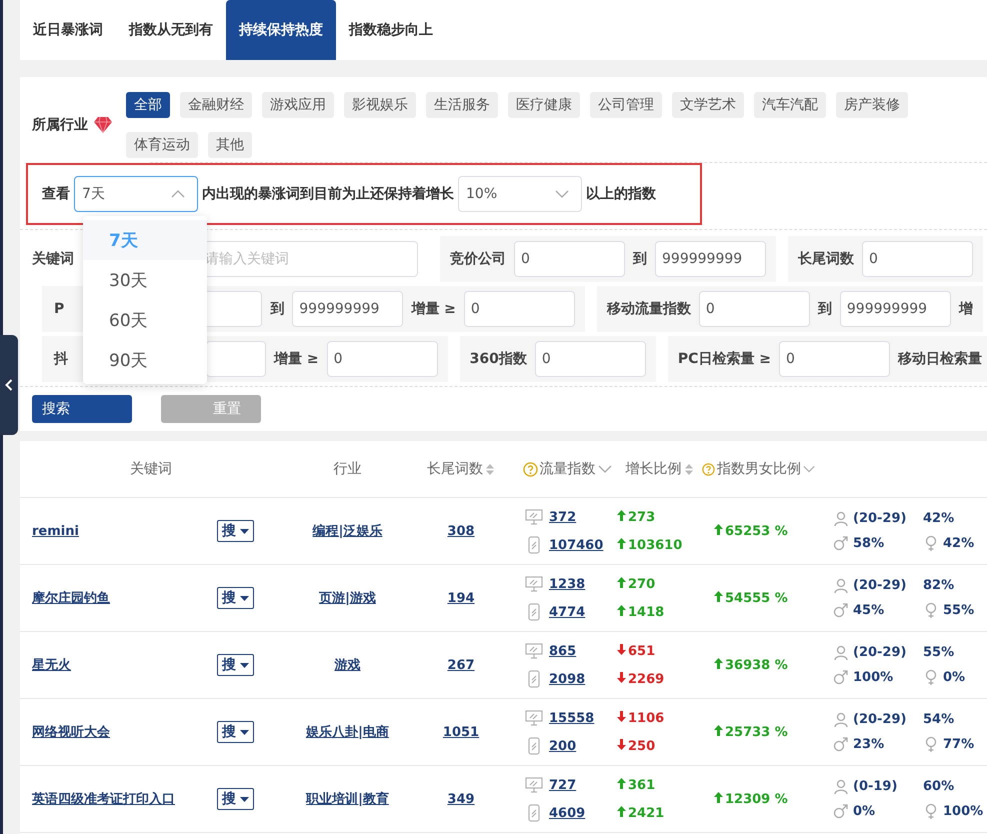  I want to click on field-label: 长尾词数, so click(826, 259).